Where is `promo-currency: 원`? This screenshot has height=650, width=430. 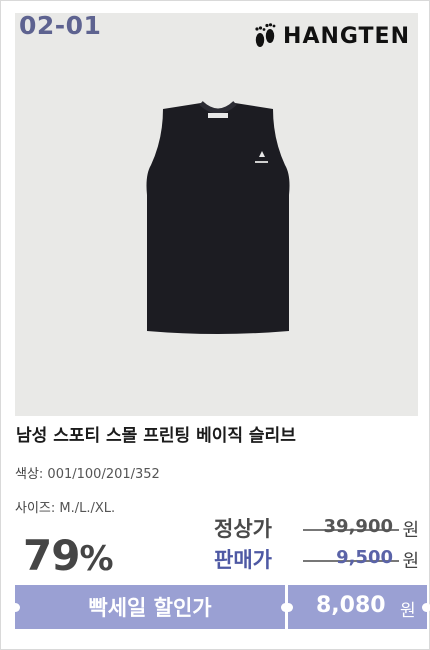 promo-currency: 원 is located at coordinates (408, 611).